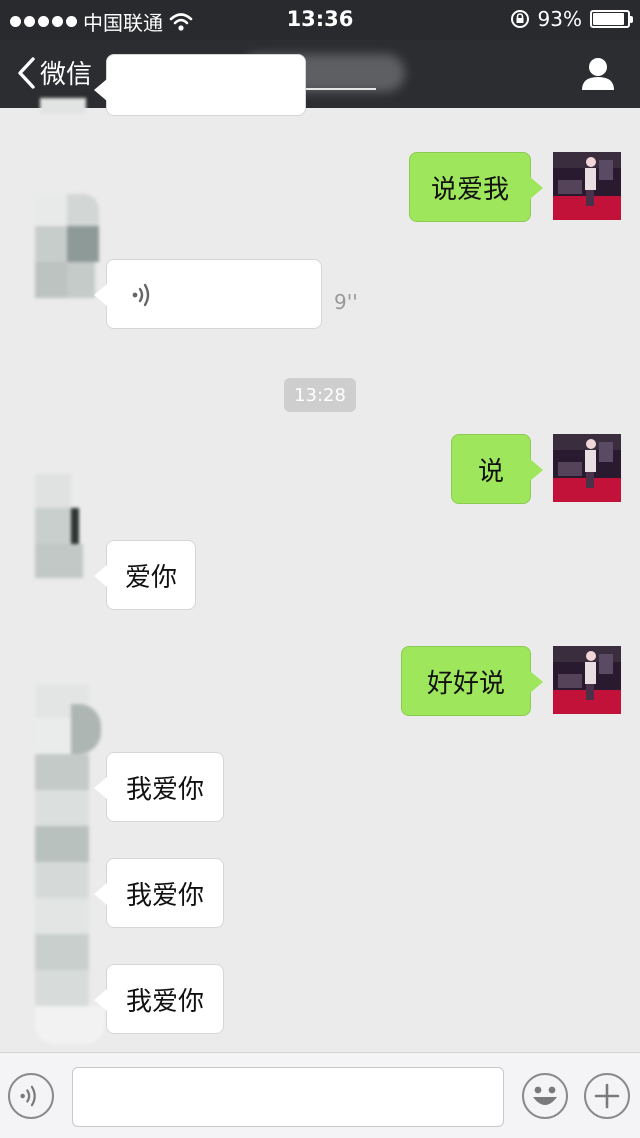 This screenshot has width=640, height=1138. I want to click on battery-percent: 93%, so click(559, 19).